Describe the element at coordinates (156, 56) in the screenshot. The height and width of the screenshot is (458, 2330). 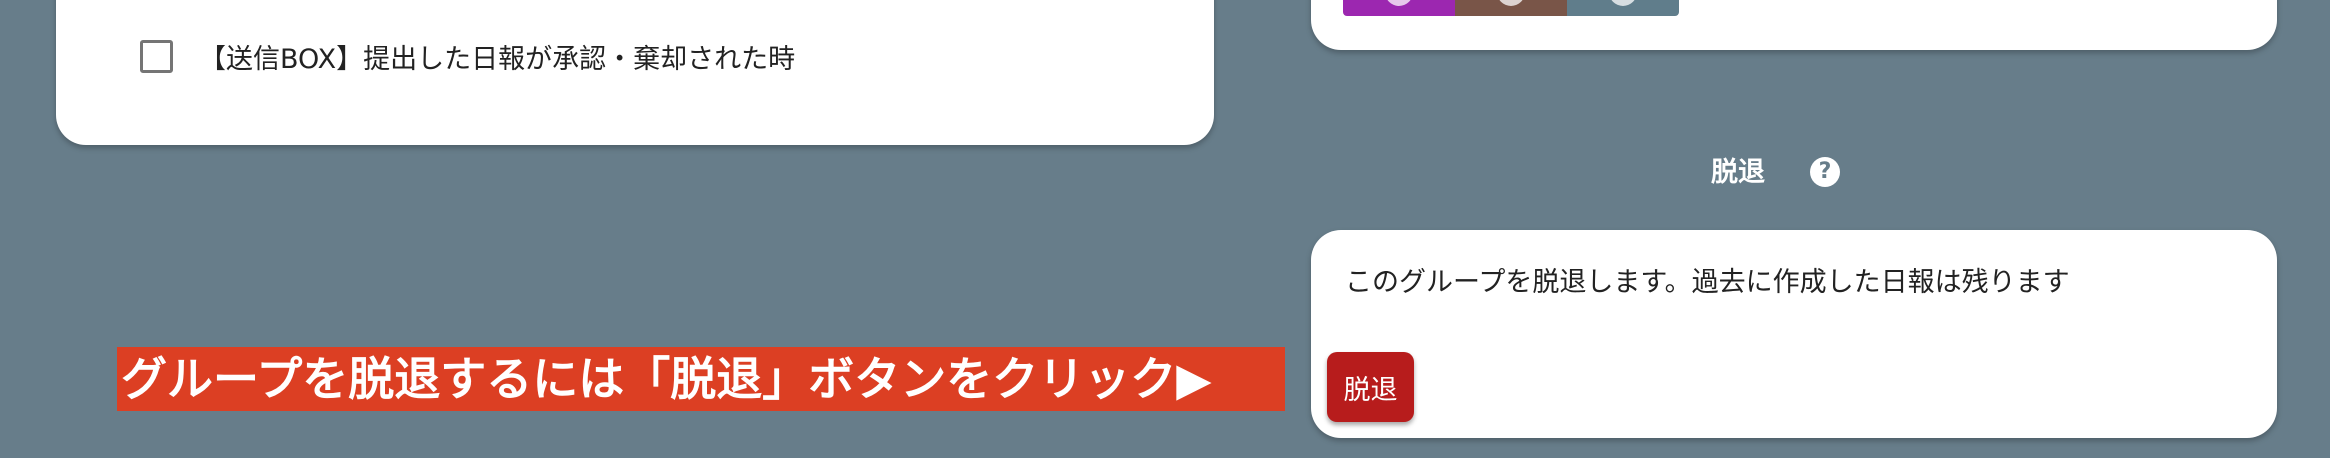
I see `sent-box-notification-checkbox` at that location.